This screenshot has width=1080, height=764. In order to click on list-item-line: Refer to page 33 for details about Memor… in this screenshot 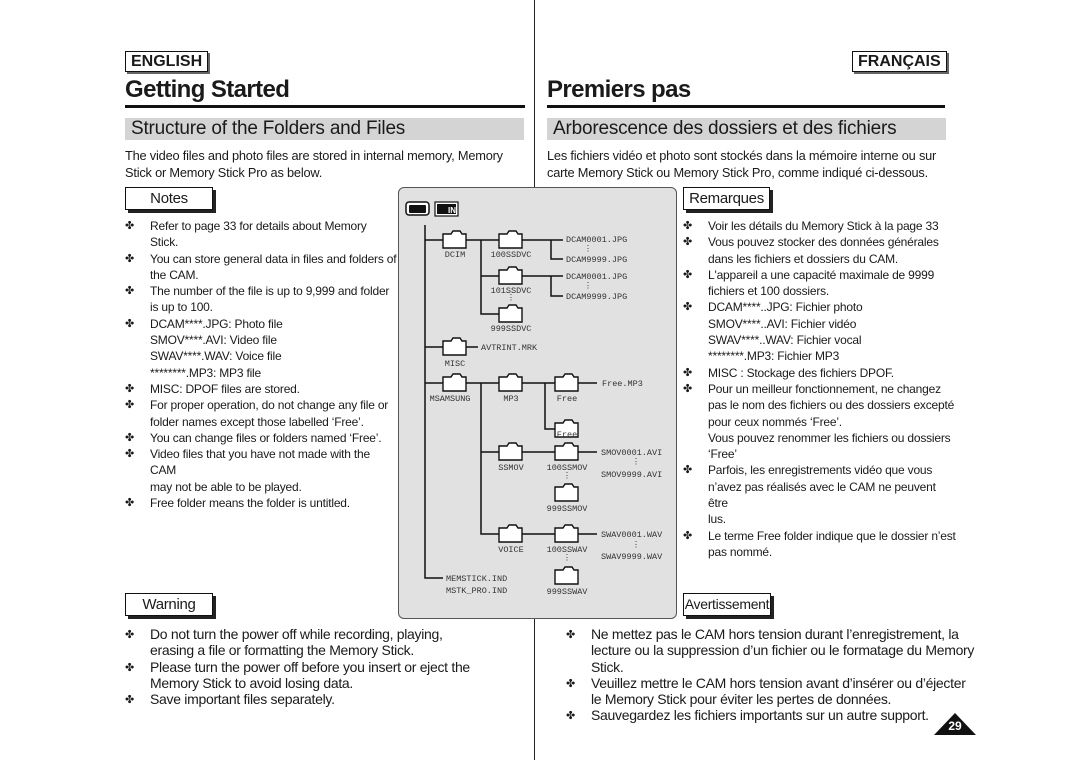, I will do `click(258, 234)`.